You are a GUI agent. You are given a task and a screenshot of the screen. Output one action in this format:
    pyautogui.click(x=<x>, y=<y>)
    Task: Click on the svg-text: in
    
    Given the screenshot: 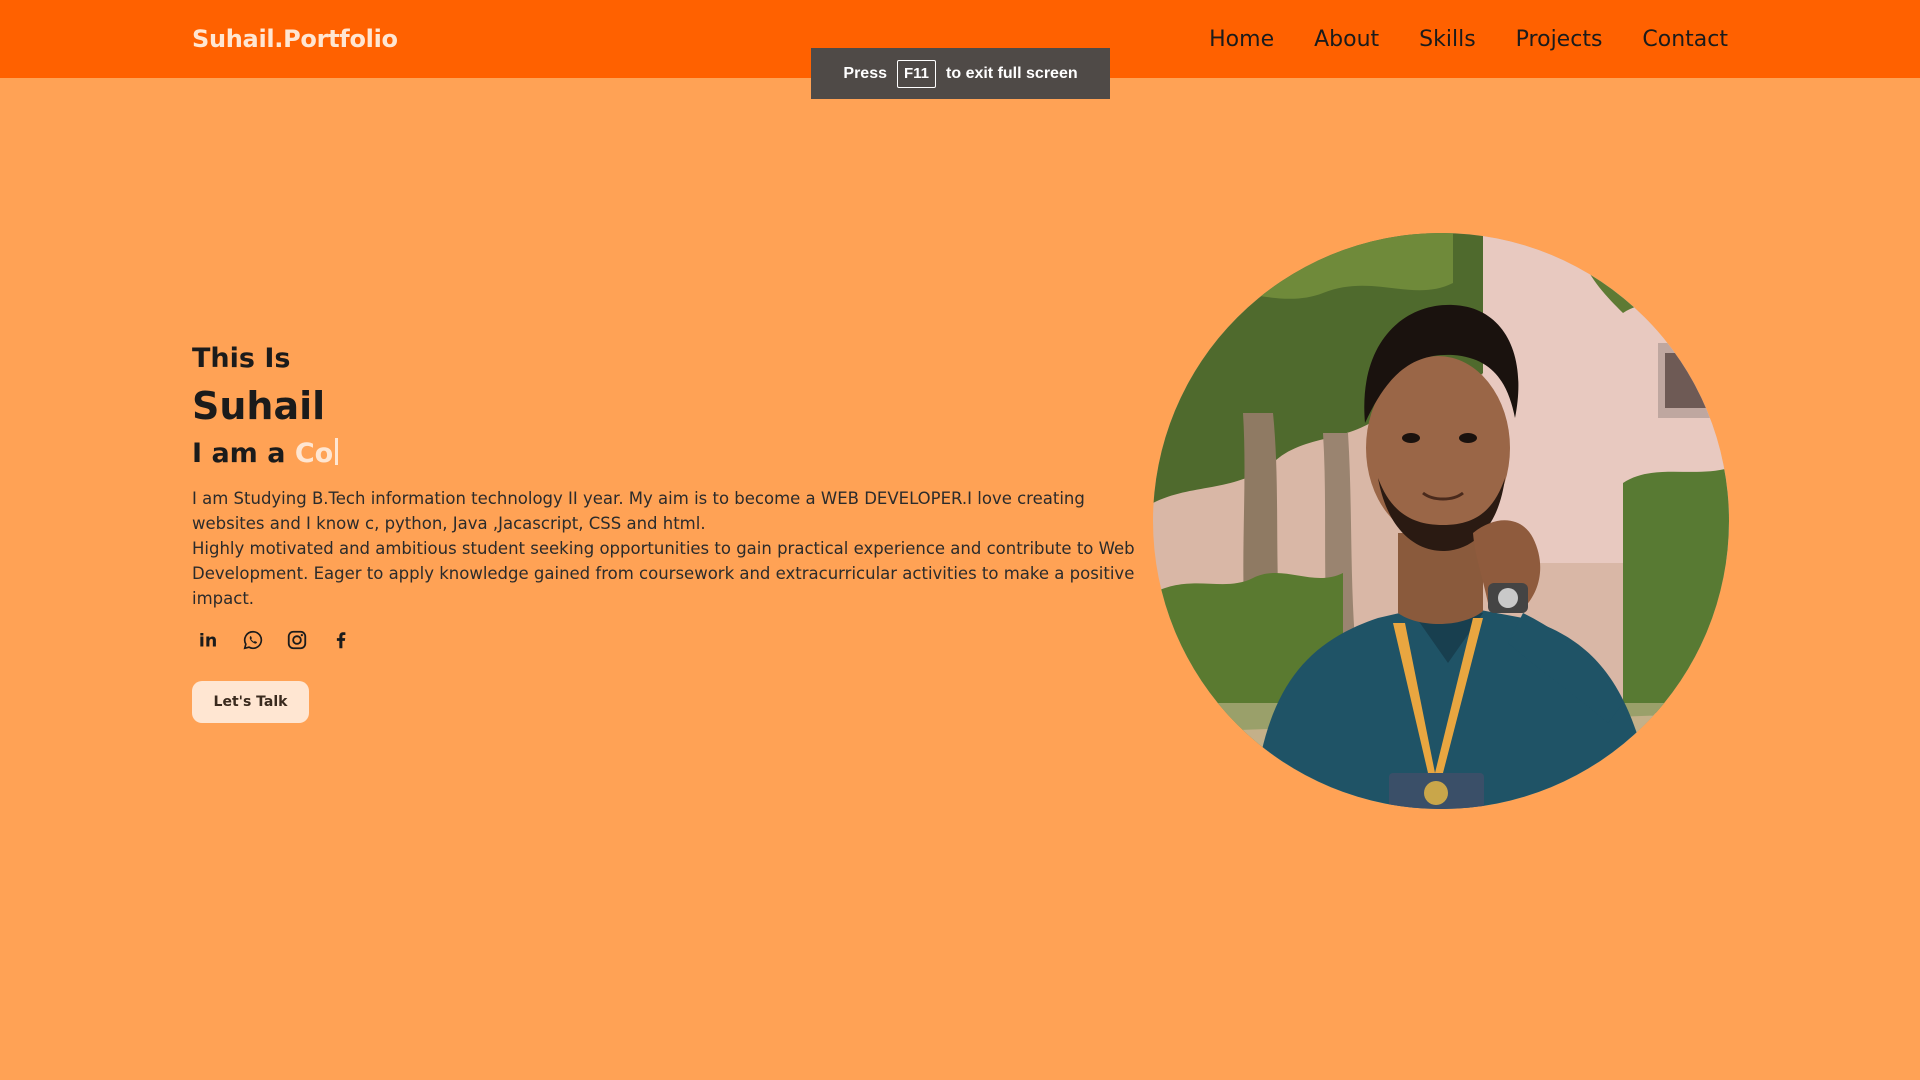 What is the action you would take?
    pyautogui.click(x=208, y=641)
    